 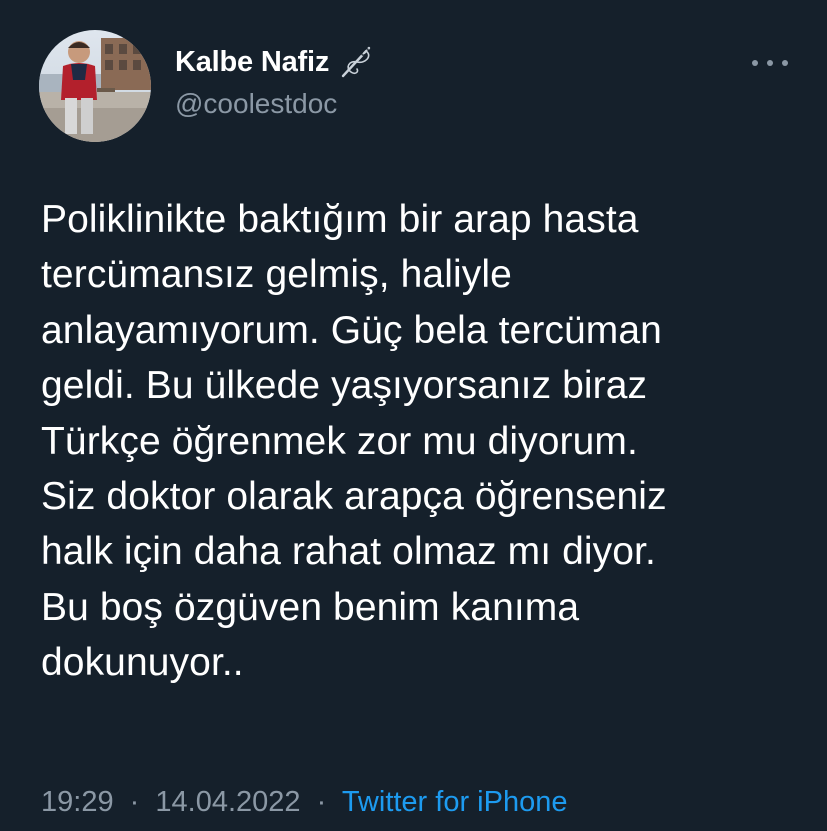 I want to click on tweet-date: 14.04.2022, so click(x=227, y=802).